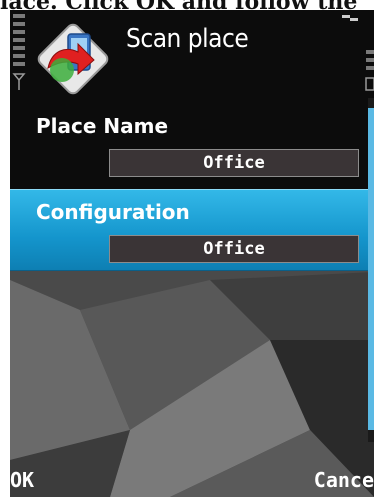 The height and width of the screenshot is (497, 374). What do you see at coordinates (344, 480) in the screenshot?
I see `cancel-softkey: Cance` at bounding box center [344, 480].